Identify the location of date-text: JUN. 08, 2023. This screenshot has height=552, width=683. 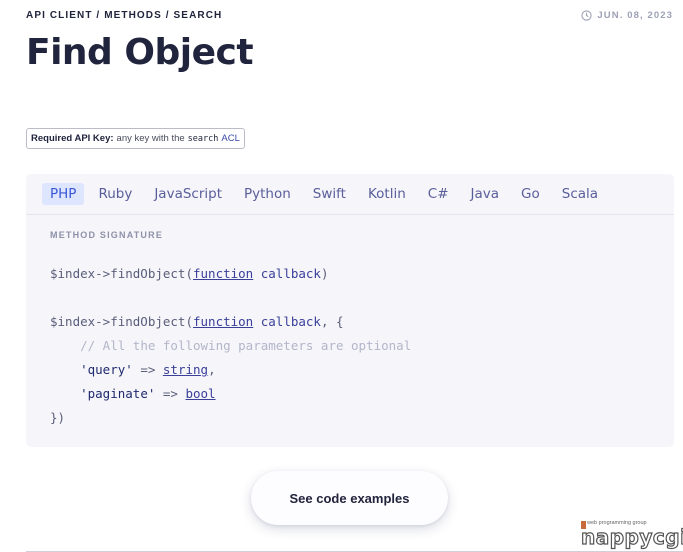
(635, 15).